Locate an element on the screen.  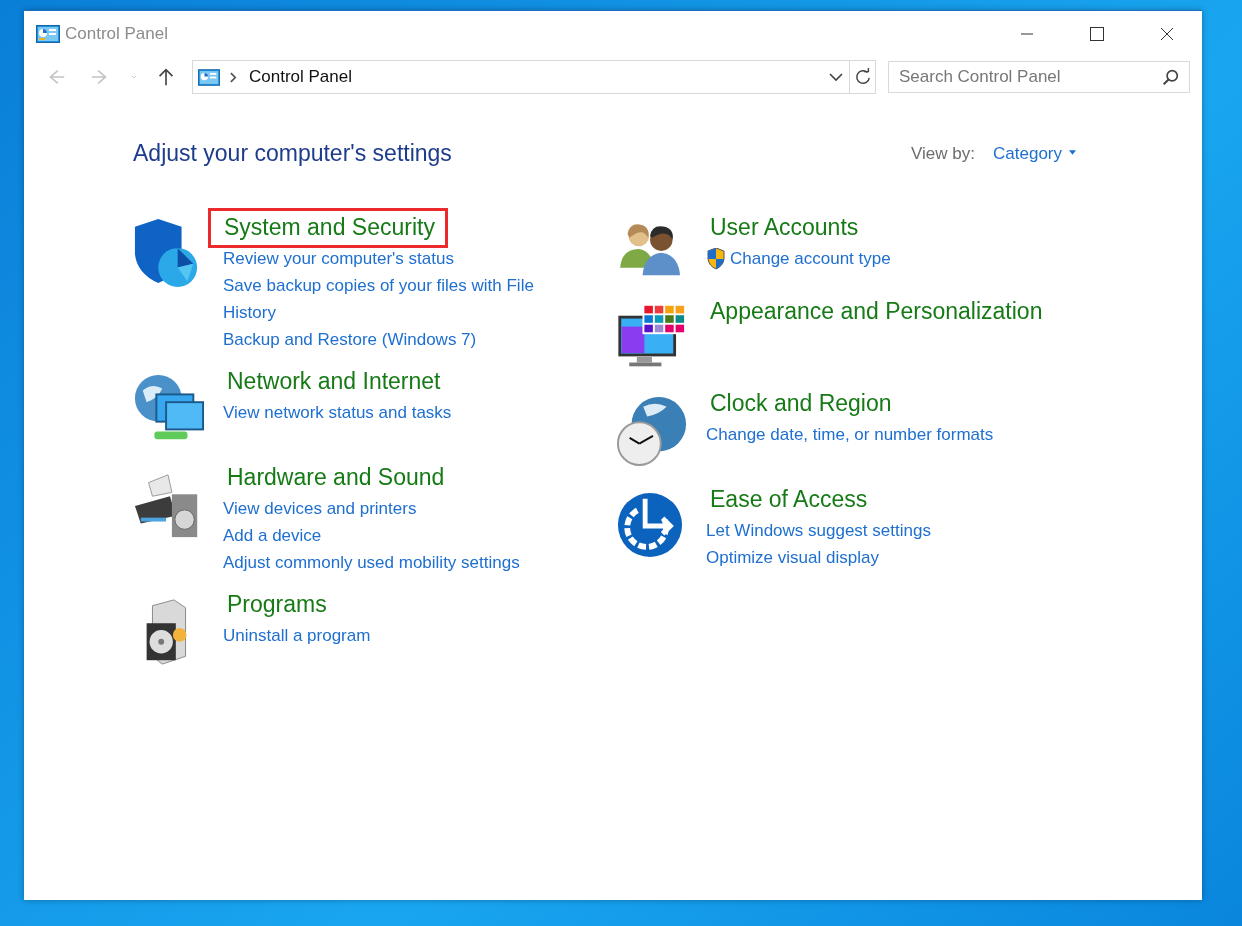
category-link: Clock and Region is located at coordinates (801, 403).